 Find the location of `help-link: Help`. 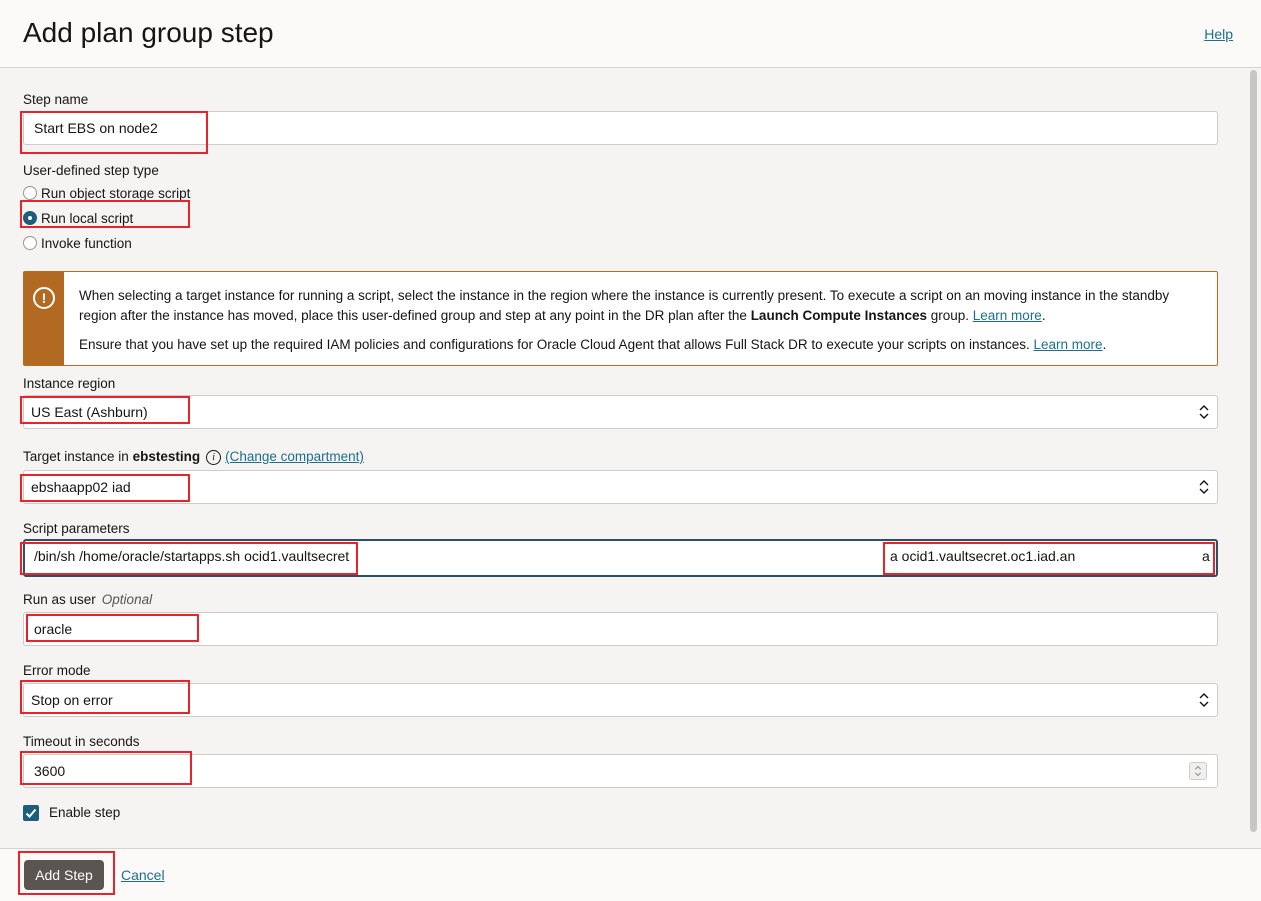

help-link: Help is located at coordinates (1218, 34).